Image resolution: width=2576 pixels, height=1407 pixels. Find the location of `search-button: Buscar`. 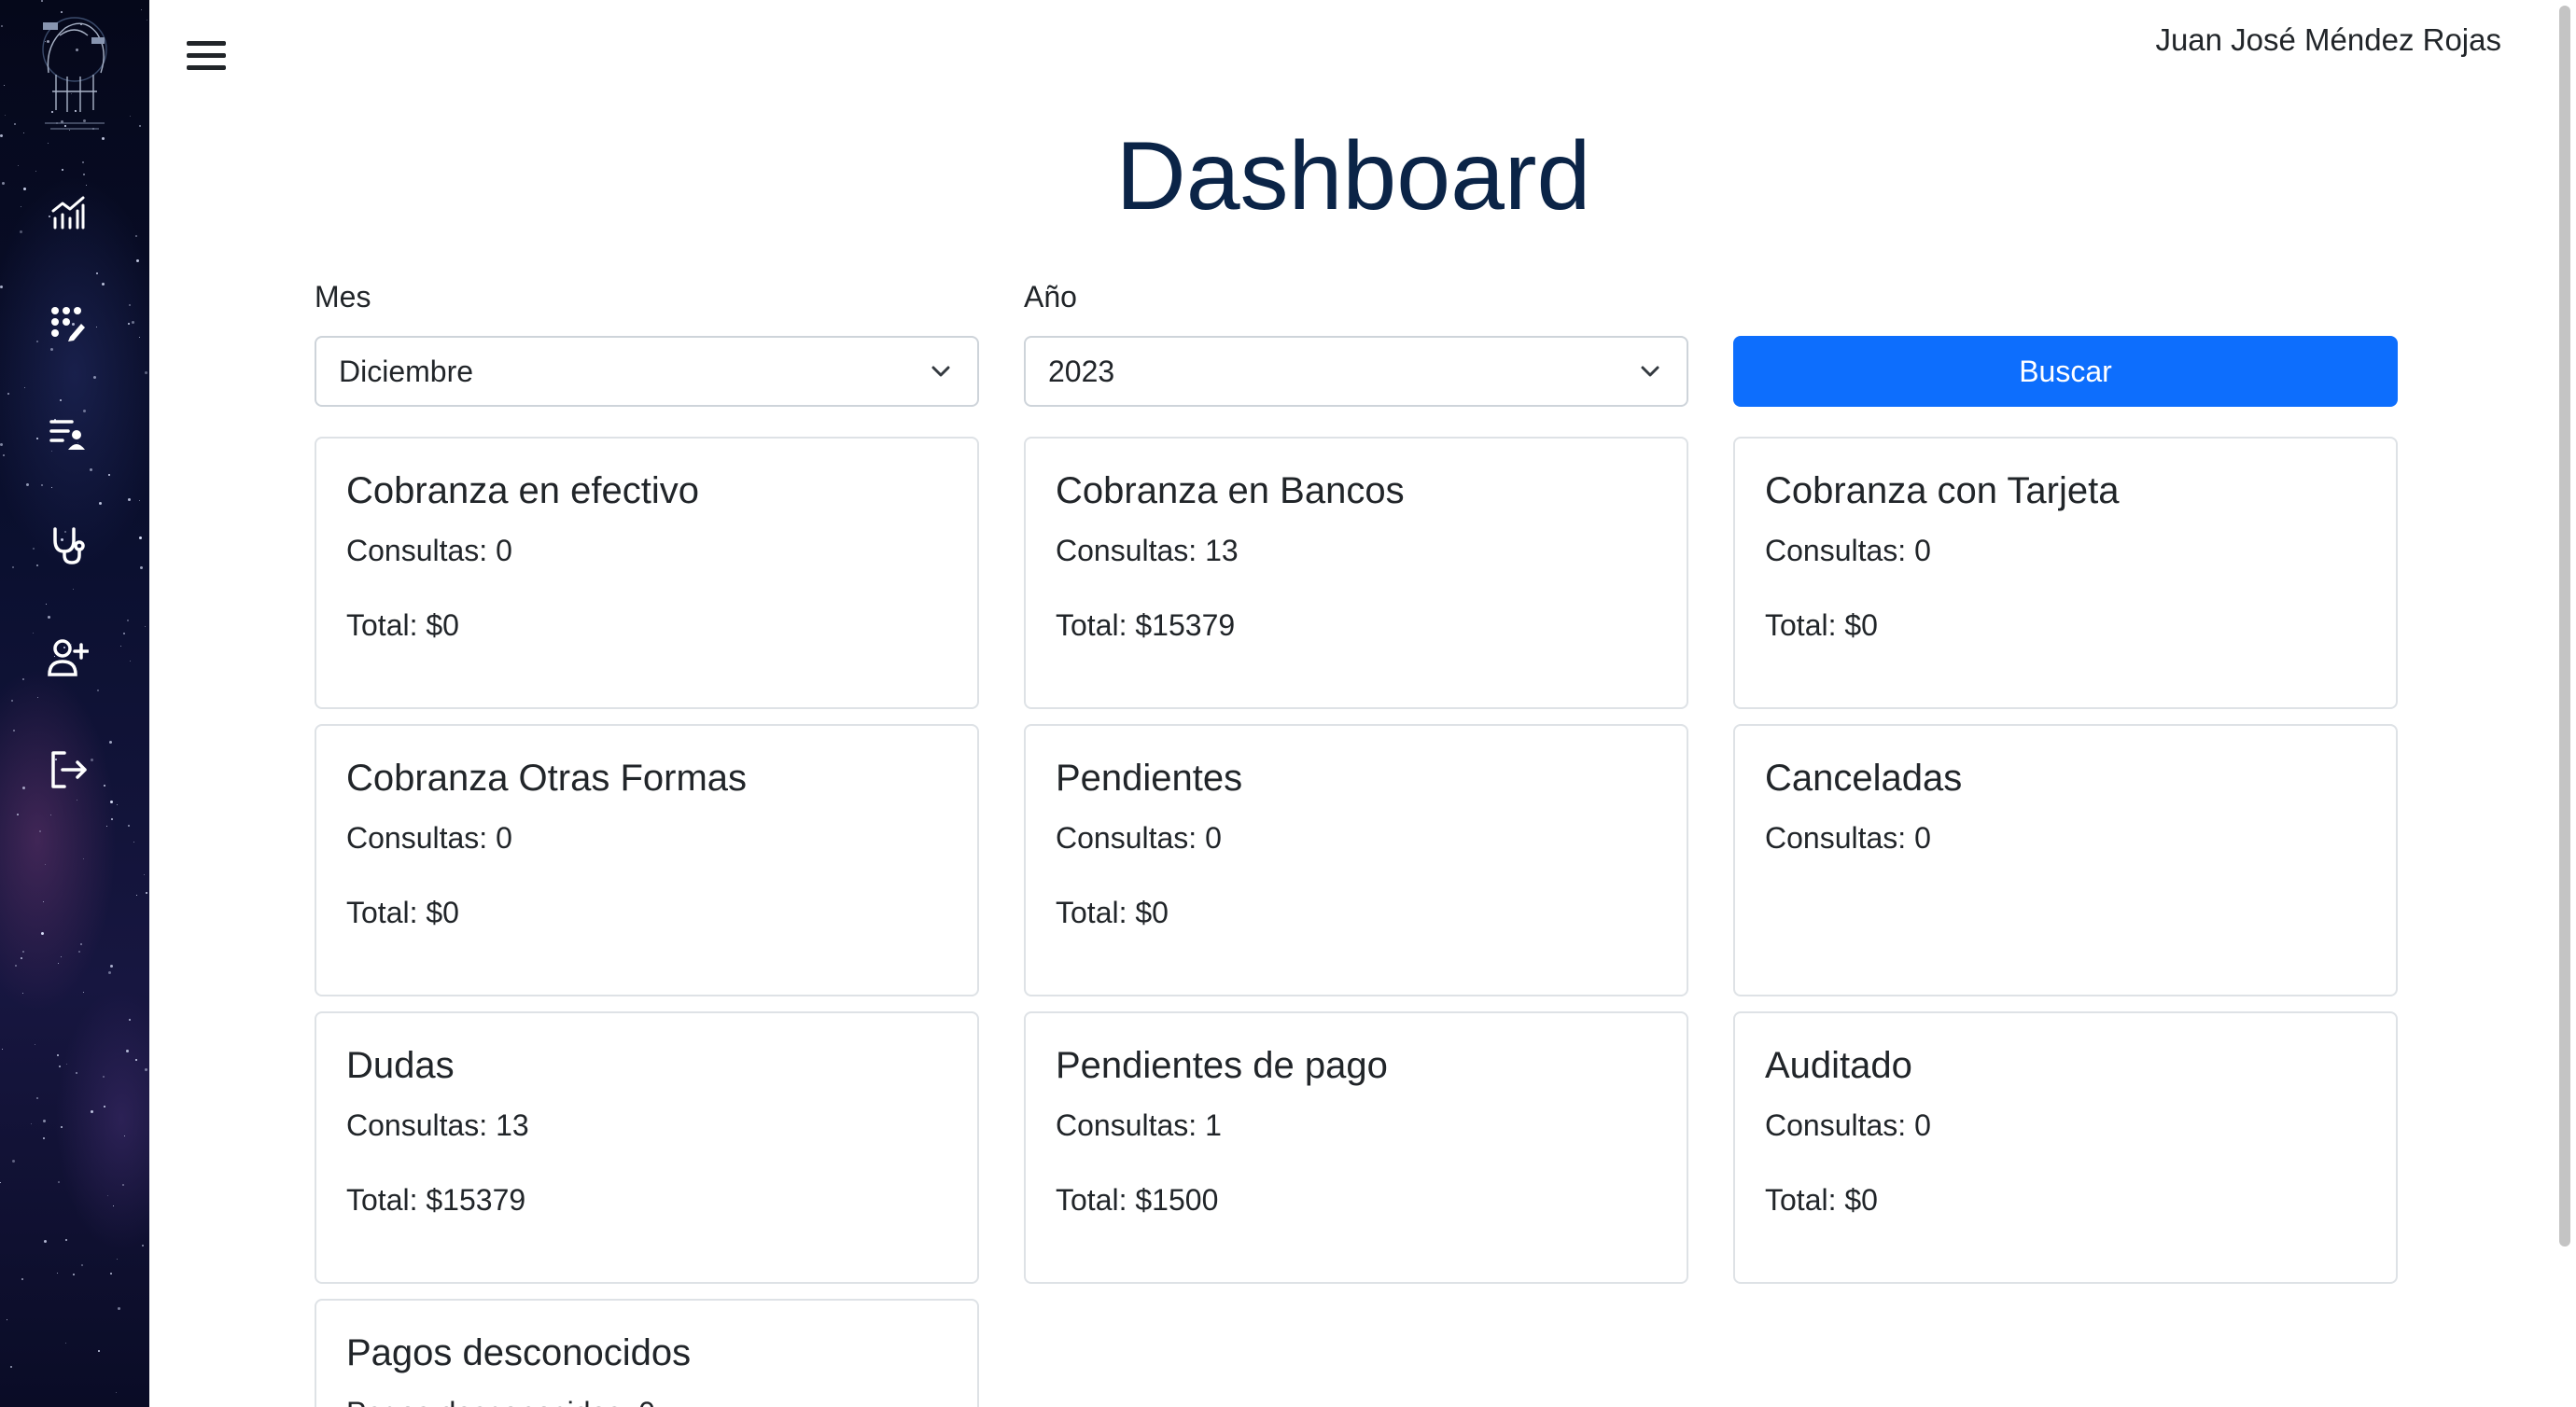

search-button: Buscar is located at coordinates (2065, 371).